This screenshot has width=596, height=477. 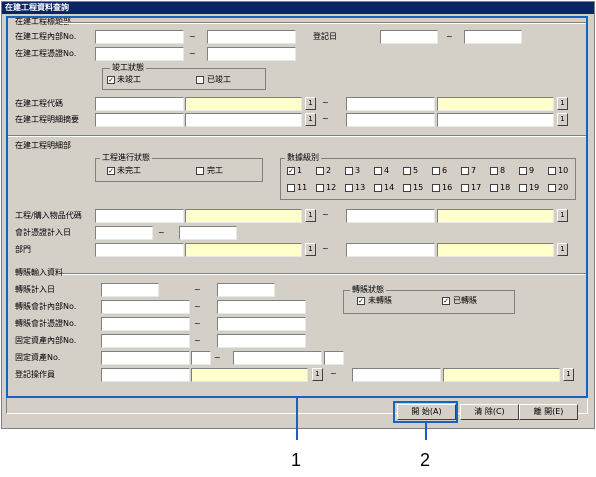 I want to click on callout-number-1: 1, so click(x=296, y=460).